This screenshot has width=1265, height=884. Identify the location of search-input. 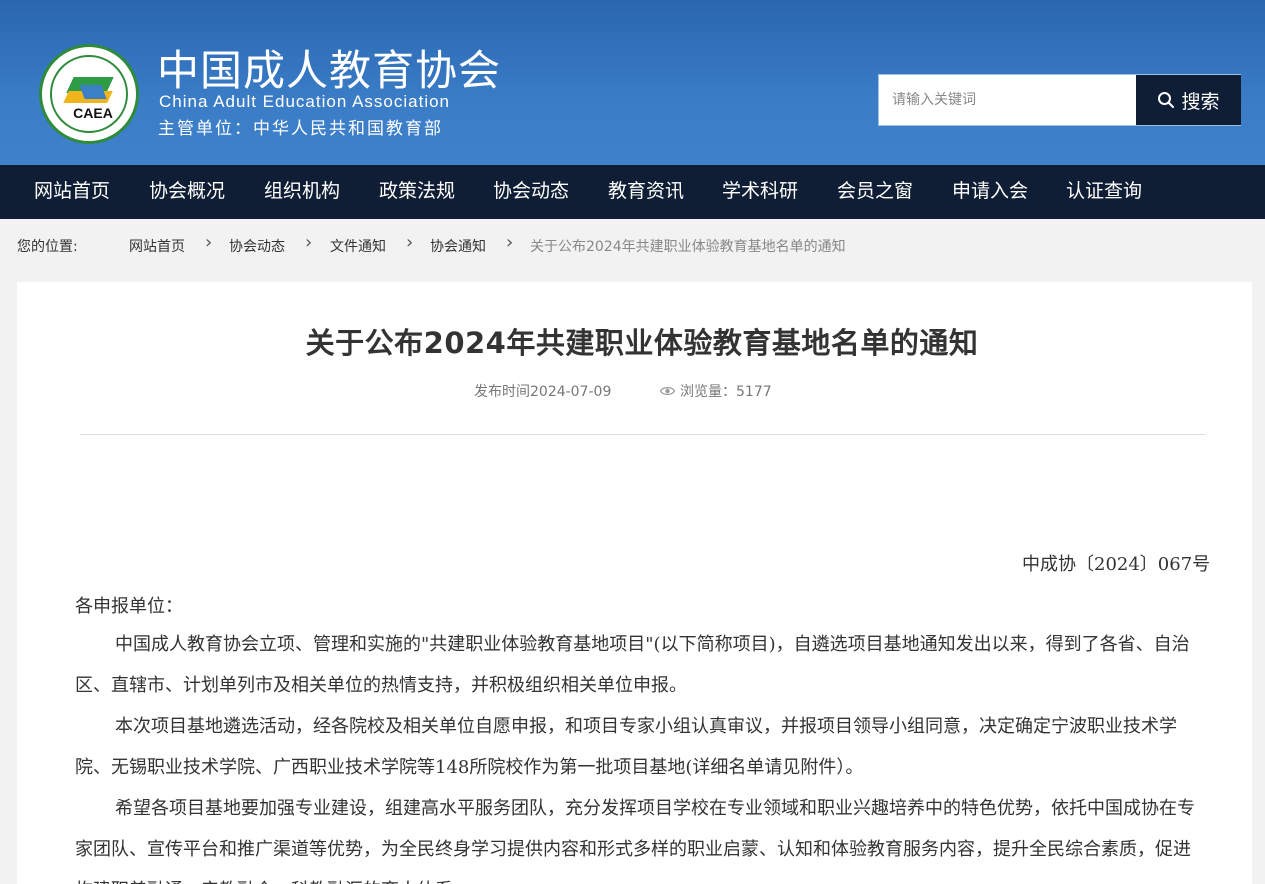
(1007, 100).